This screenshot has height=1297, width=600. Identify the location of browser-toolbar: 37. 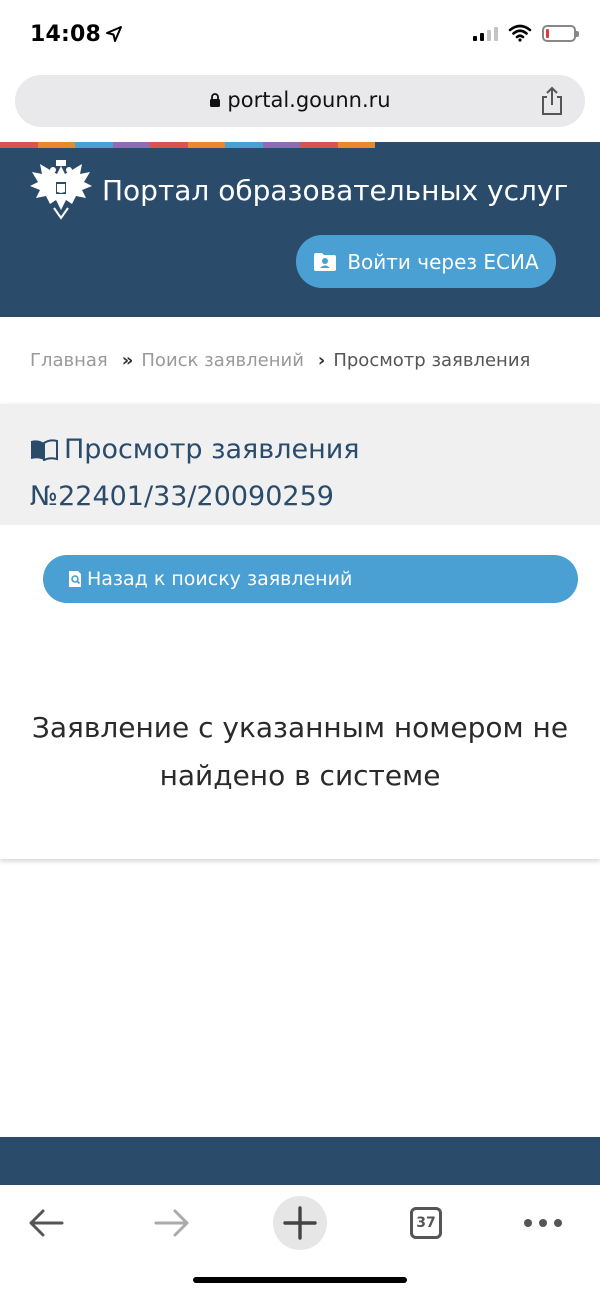
(300, 1241).